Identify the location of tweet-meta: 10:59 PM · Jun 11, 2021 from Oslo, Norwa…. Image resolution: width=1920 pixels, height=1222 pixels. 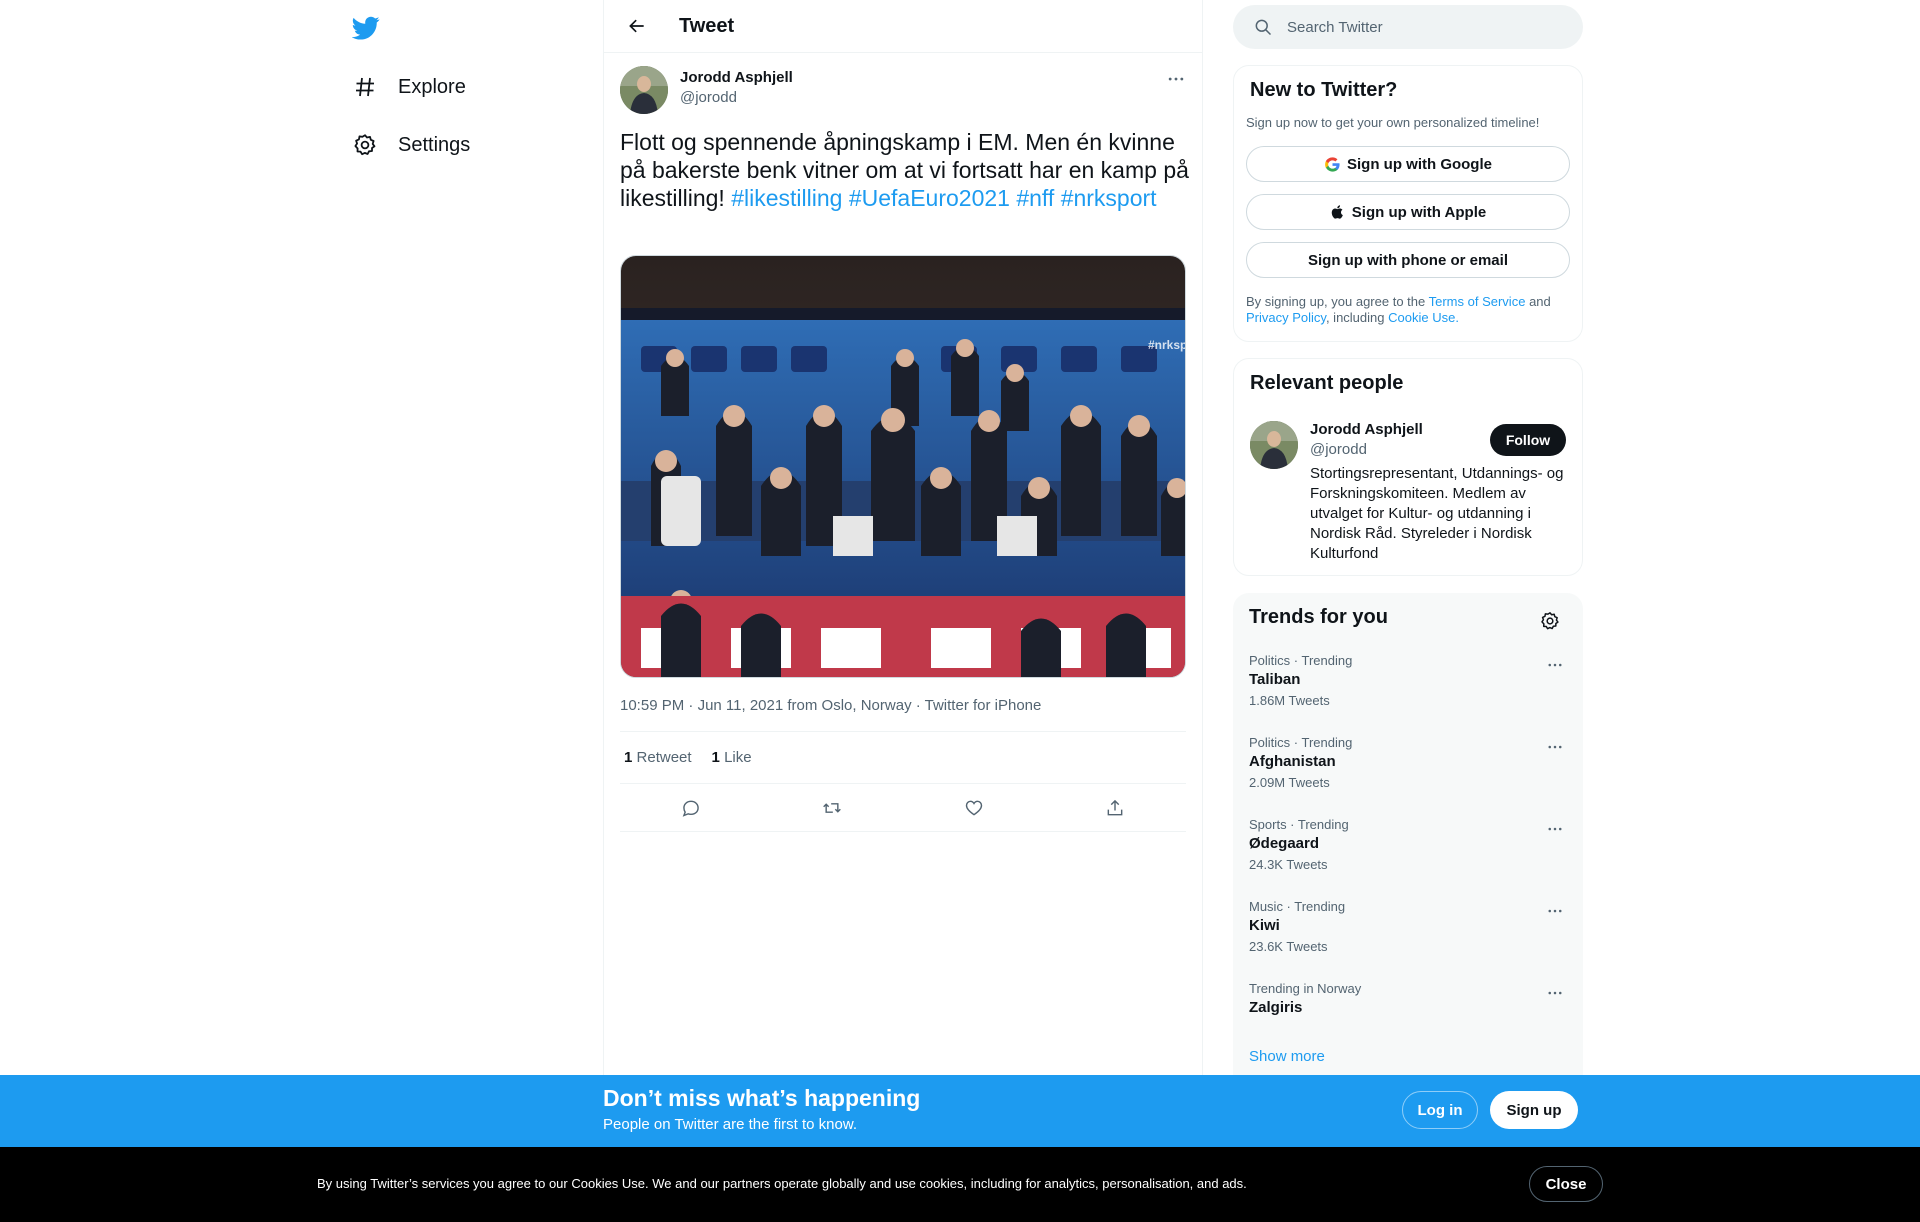
(831, 705).